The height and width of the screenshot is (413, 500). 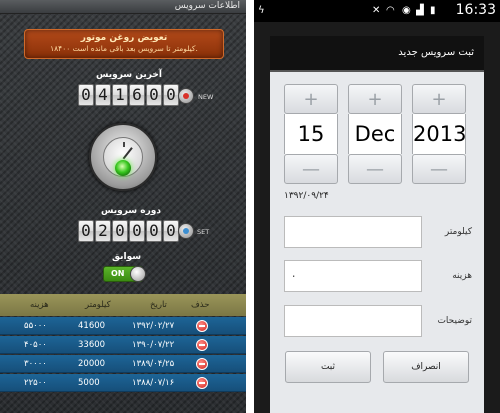 I want to click on cost-label: هزینه, so click(x=462, y=276).